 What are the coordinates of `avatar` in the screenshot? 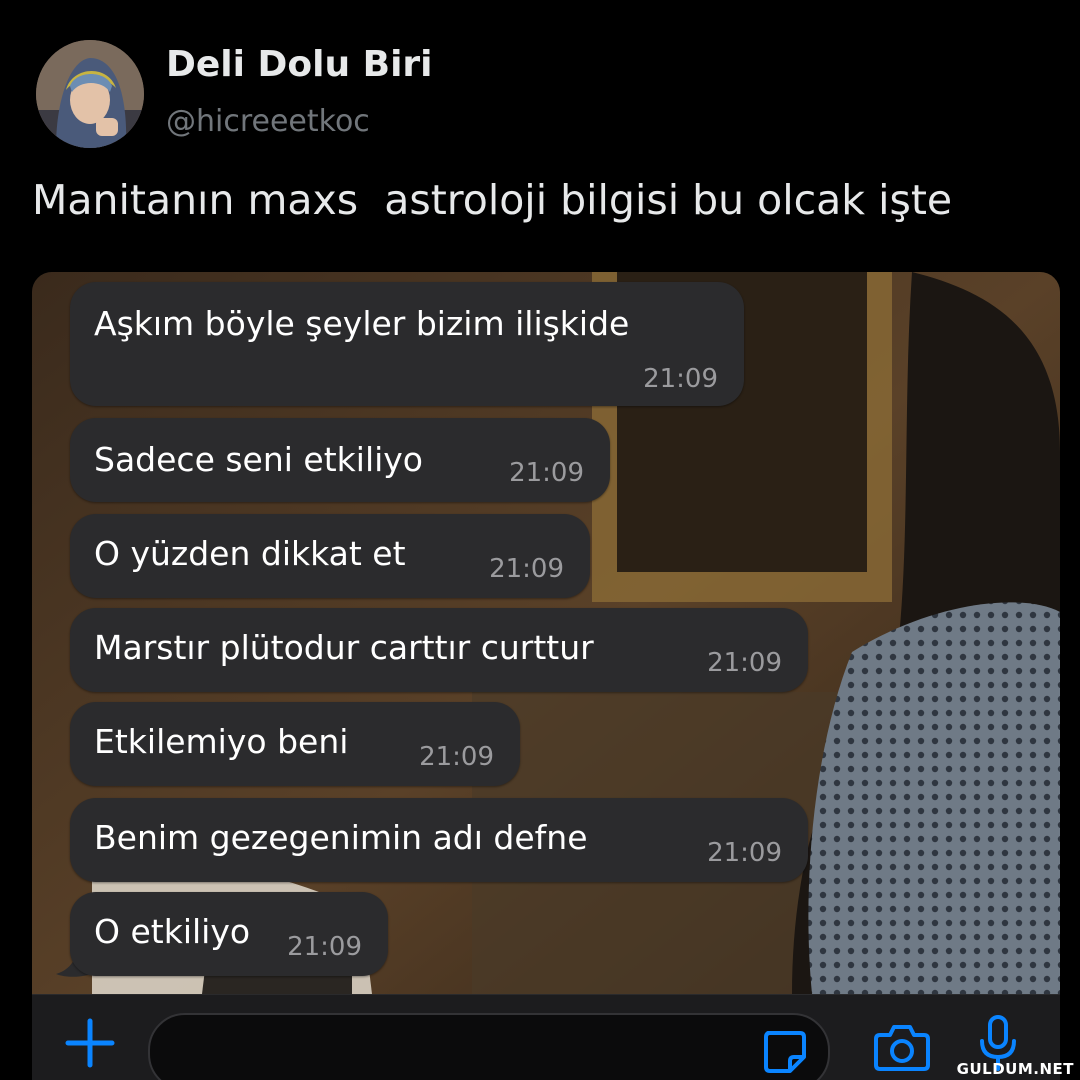 It's located at (90, 94).